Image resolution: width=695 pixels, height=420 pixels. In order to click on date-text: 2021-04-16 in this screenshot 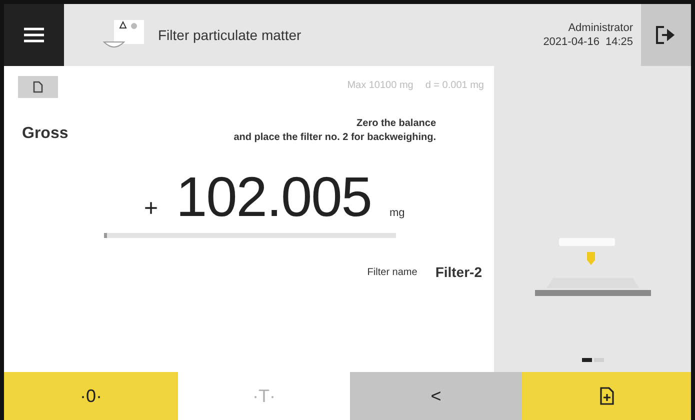, I will do `click(571, 42)`.